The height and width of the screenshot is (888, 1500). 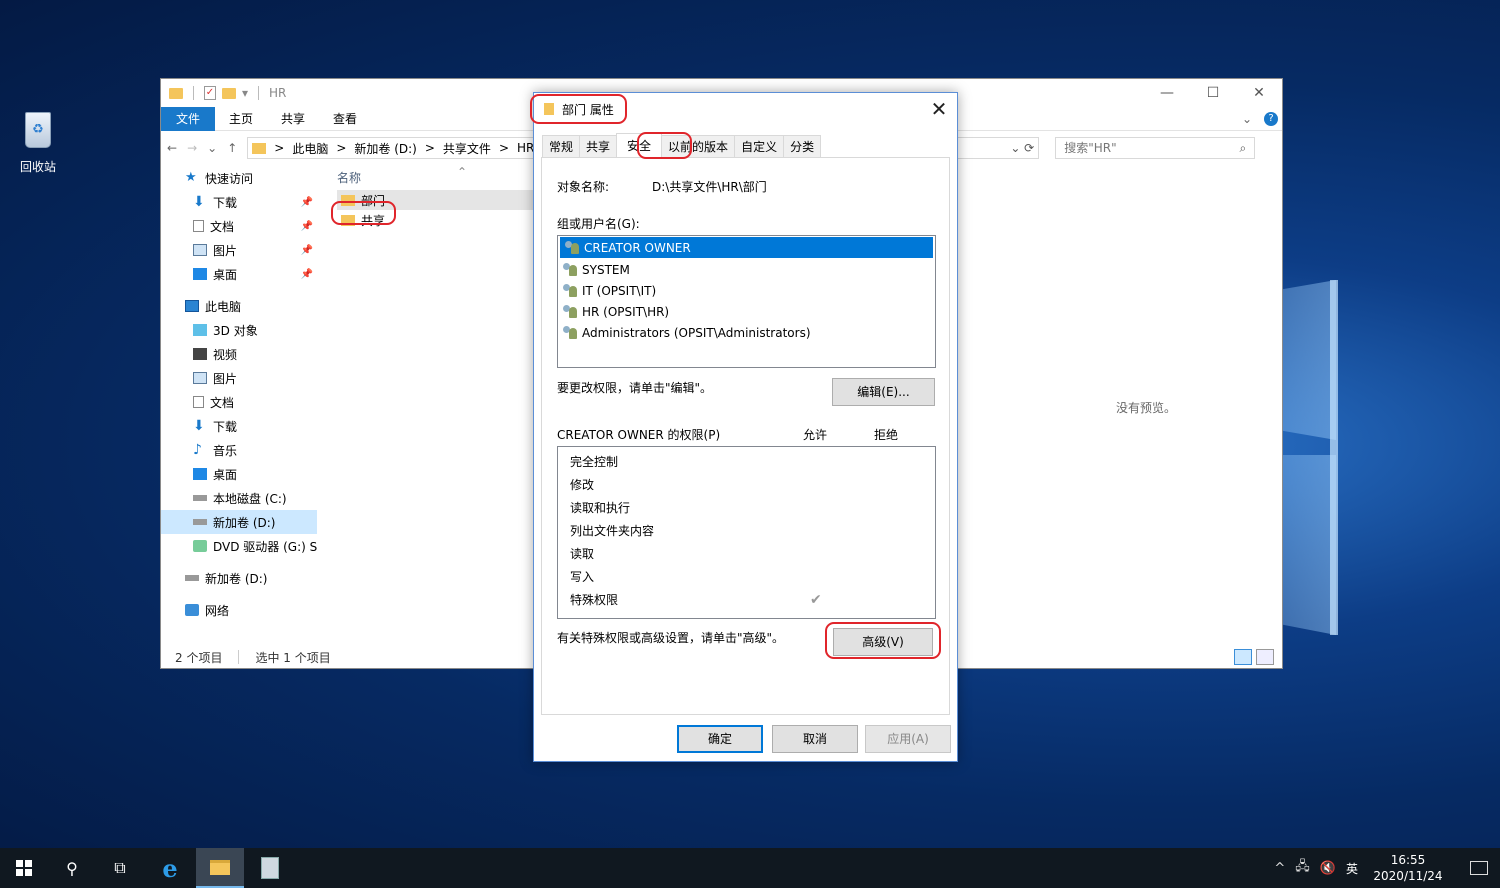 What do you see at coordinates (1408, 860) in the screenshot?
I see `clock-time: 16:55` at bounding box center [1408, 860].